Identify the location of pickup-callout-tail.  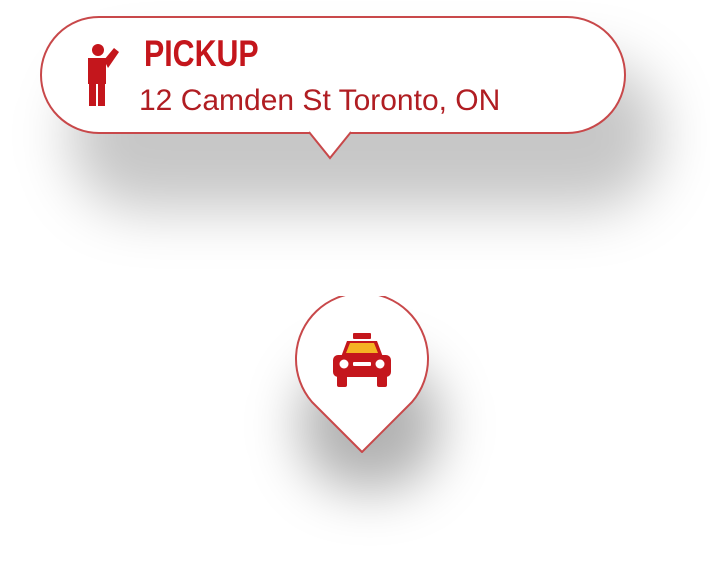
(330, 145).